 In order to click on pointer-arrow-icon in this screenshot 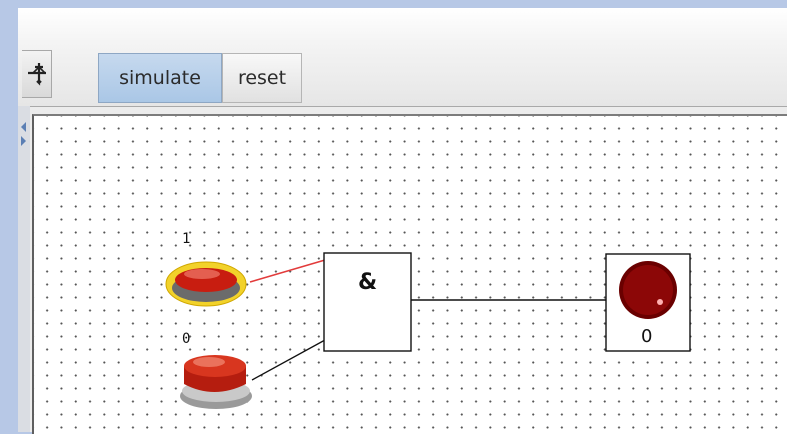, I will do `click(37, 74)`.